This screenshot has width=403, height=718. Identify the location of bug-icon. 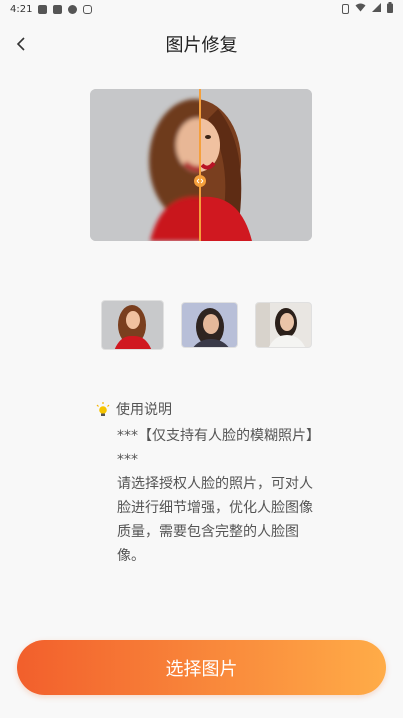
(88, 9).